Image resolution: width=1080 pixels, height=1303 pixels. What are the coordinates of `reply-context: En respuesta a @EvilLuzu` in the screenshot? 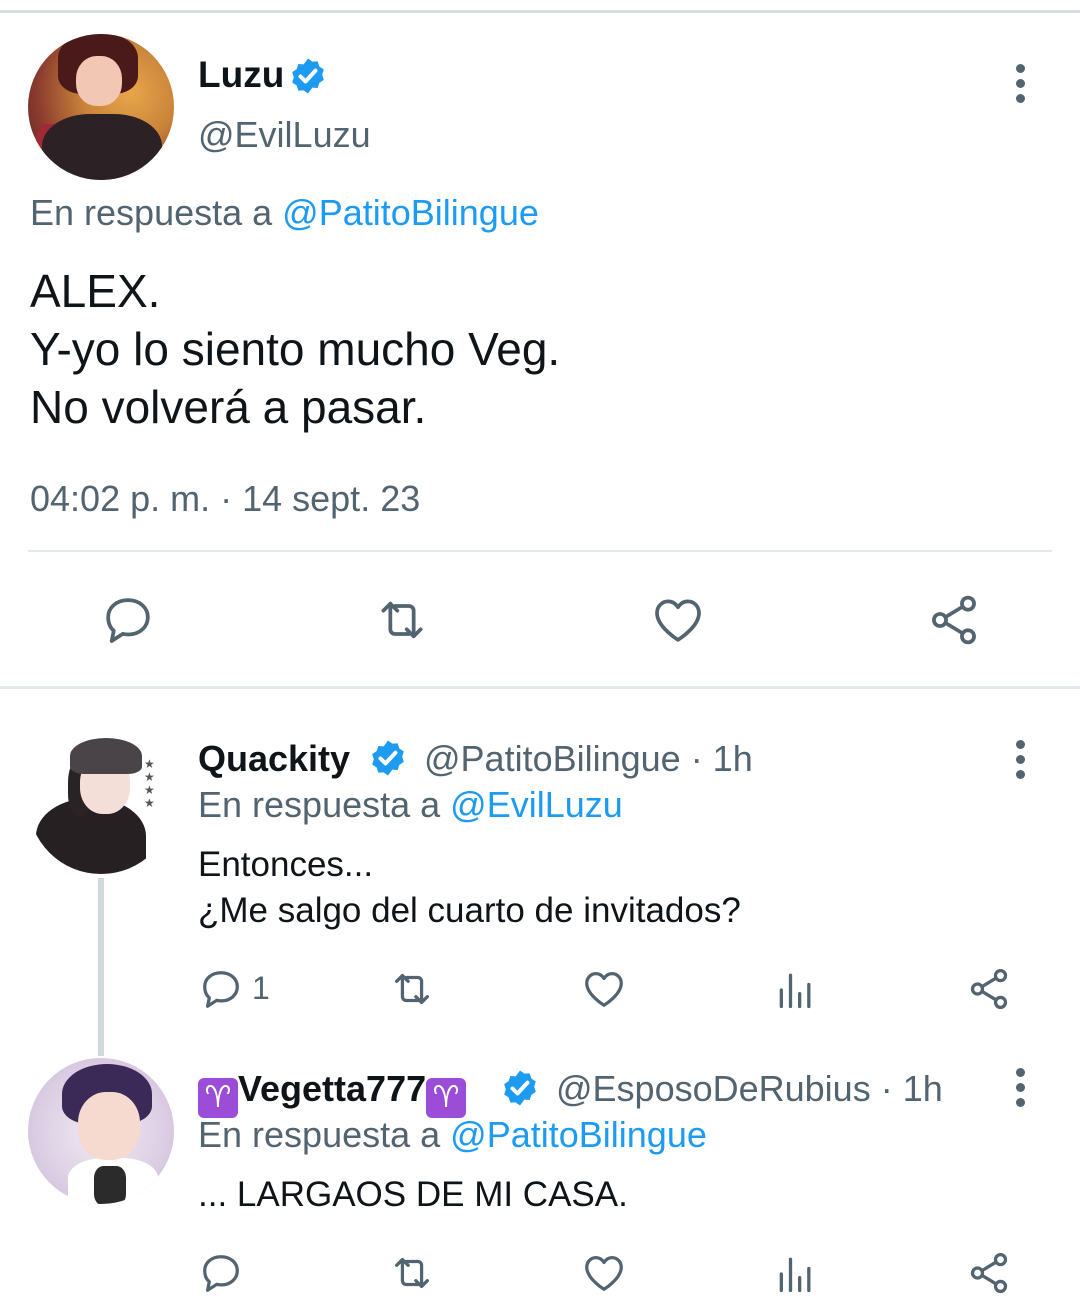 It's located at (410, 804).